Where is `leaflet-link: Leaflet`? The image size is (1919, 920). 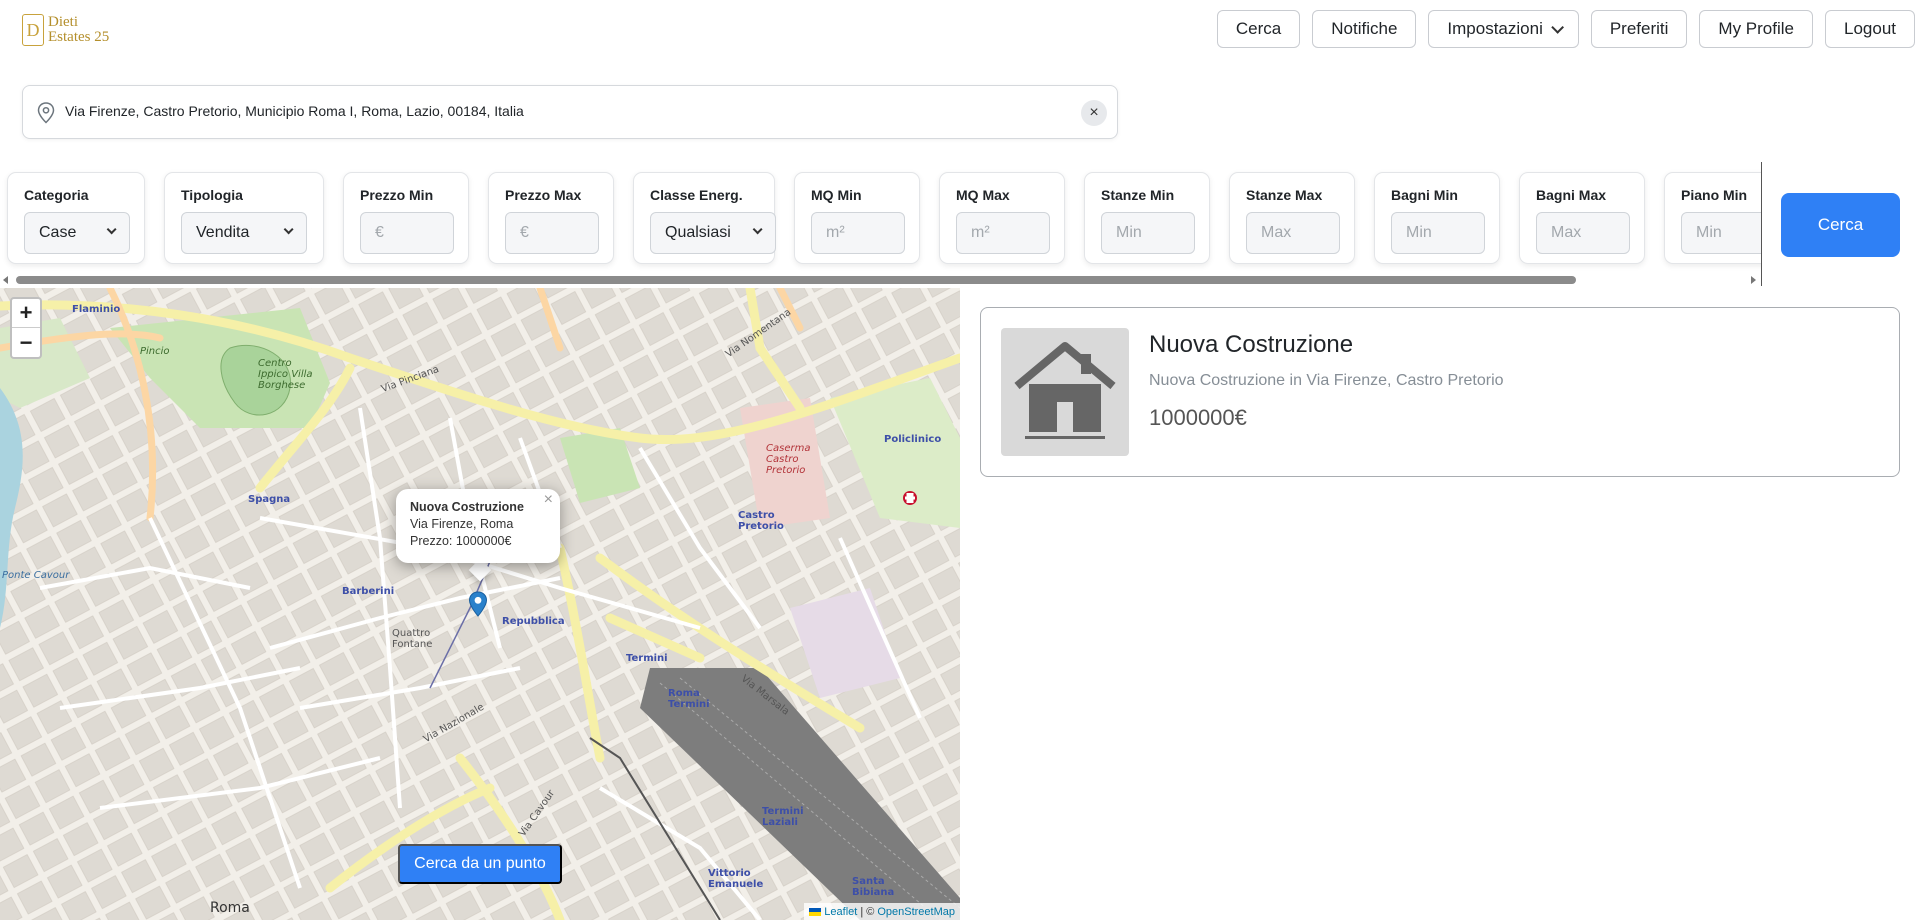 leaflet-link: Leaflet is located at coordinates (840, 912).